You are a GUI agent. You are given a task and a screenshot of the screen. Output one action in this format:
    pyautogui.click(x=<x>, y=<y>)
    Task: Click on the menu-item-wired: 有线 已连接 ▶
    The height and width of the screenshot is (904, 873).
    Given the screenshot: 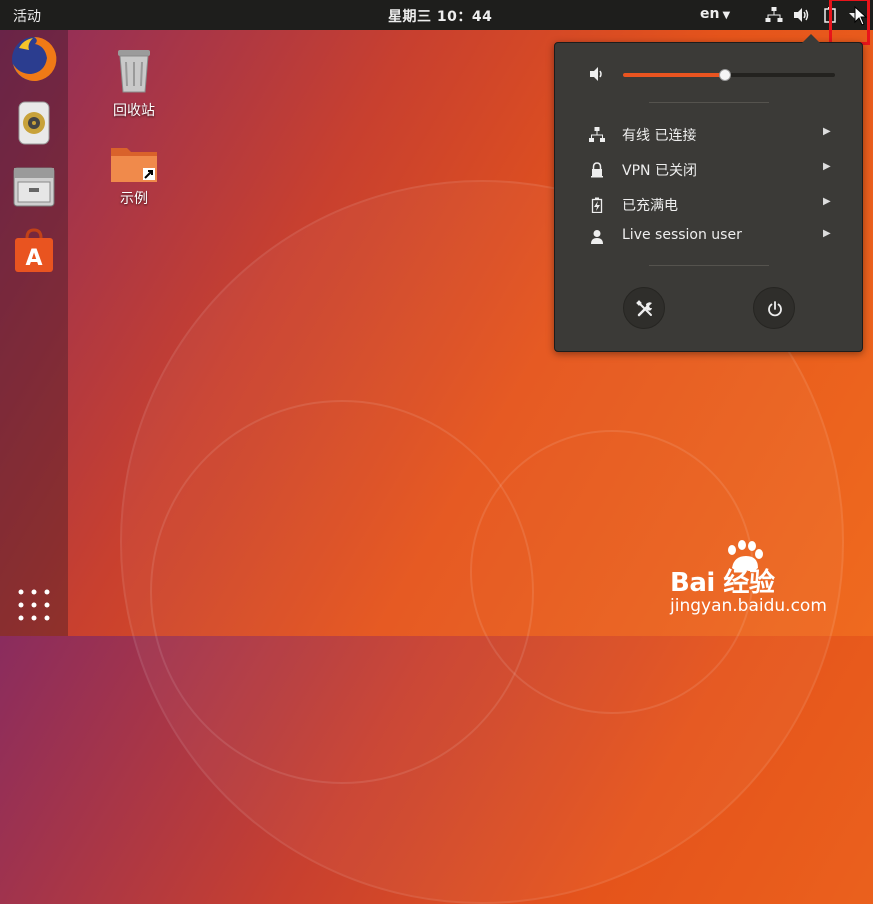 What is the action you would take?
    pyautogui.click(x=710, y=135)
    